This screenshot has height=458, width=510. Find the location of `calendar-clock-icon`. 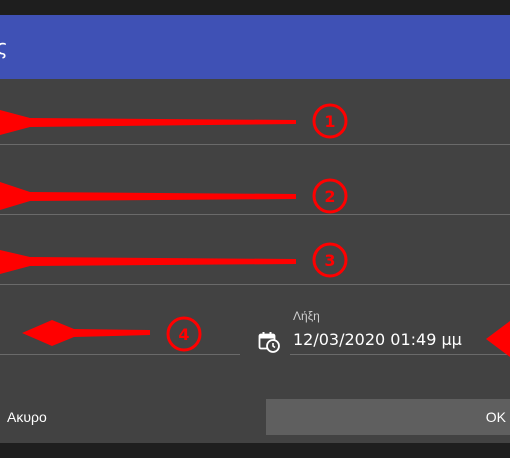

calendar-clock-icon is located at coordinates (269, 342).